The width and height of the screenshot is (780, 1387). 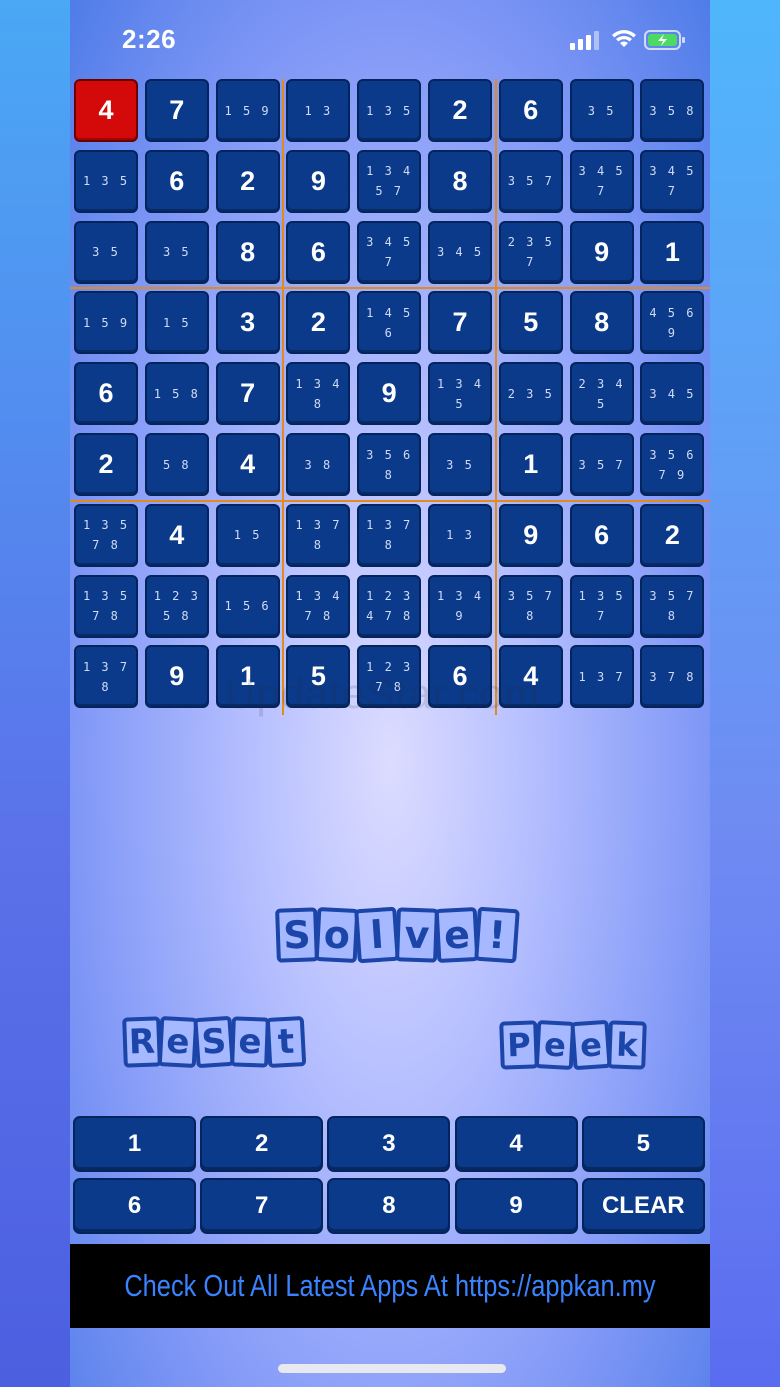 I want to click on keypad-number-4: 4, so click(x=516, y=1144).